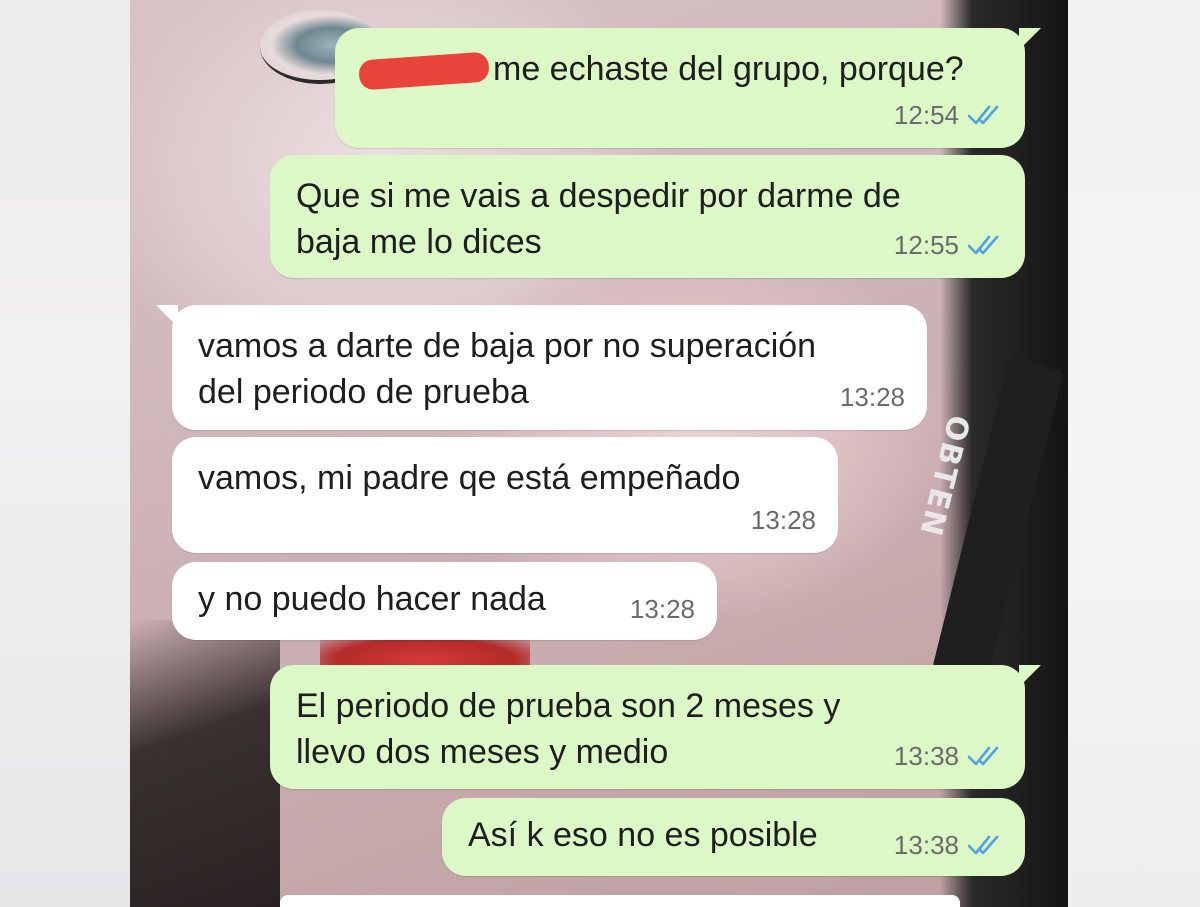 The image size is (1200, 907). I want to click on wallpaper-hair, so click(205, 763).